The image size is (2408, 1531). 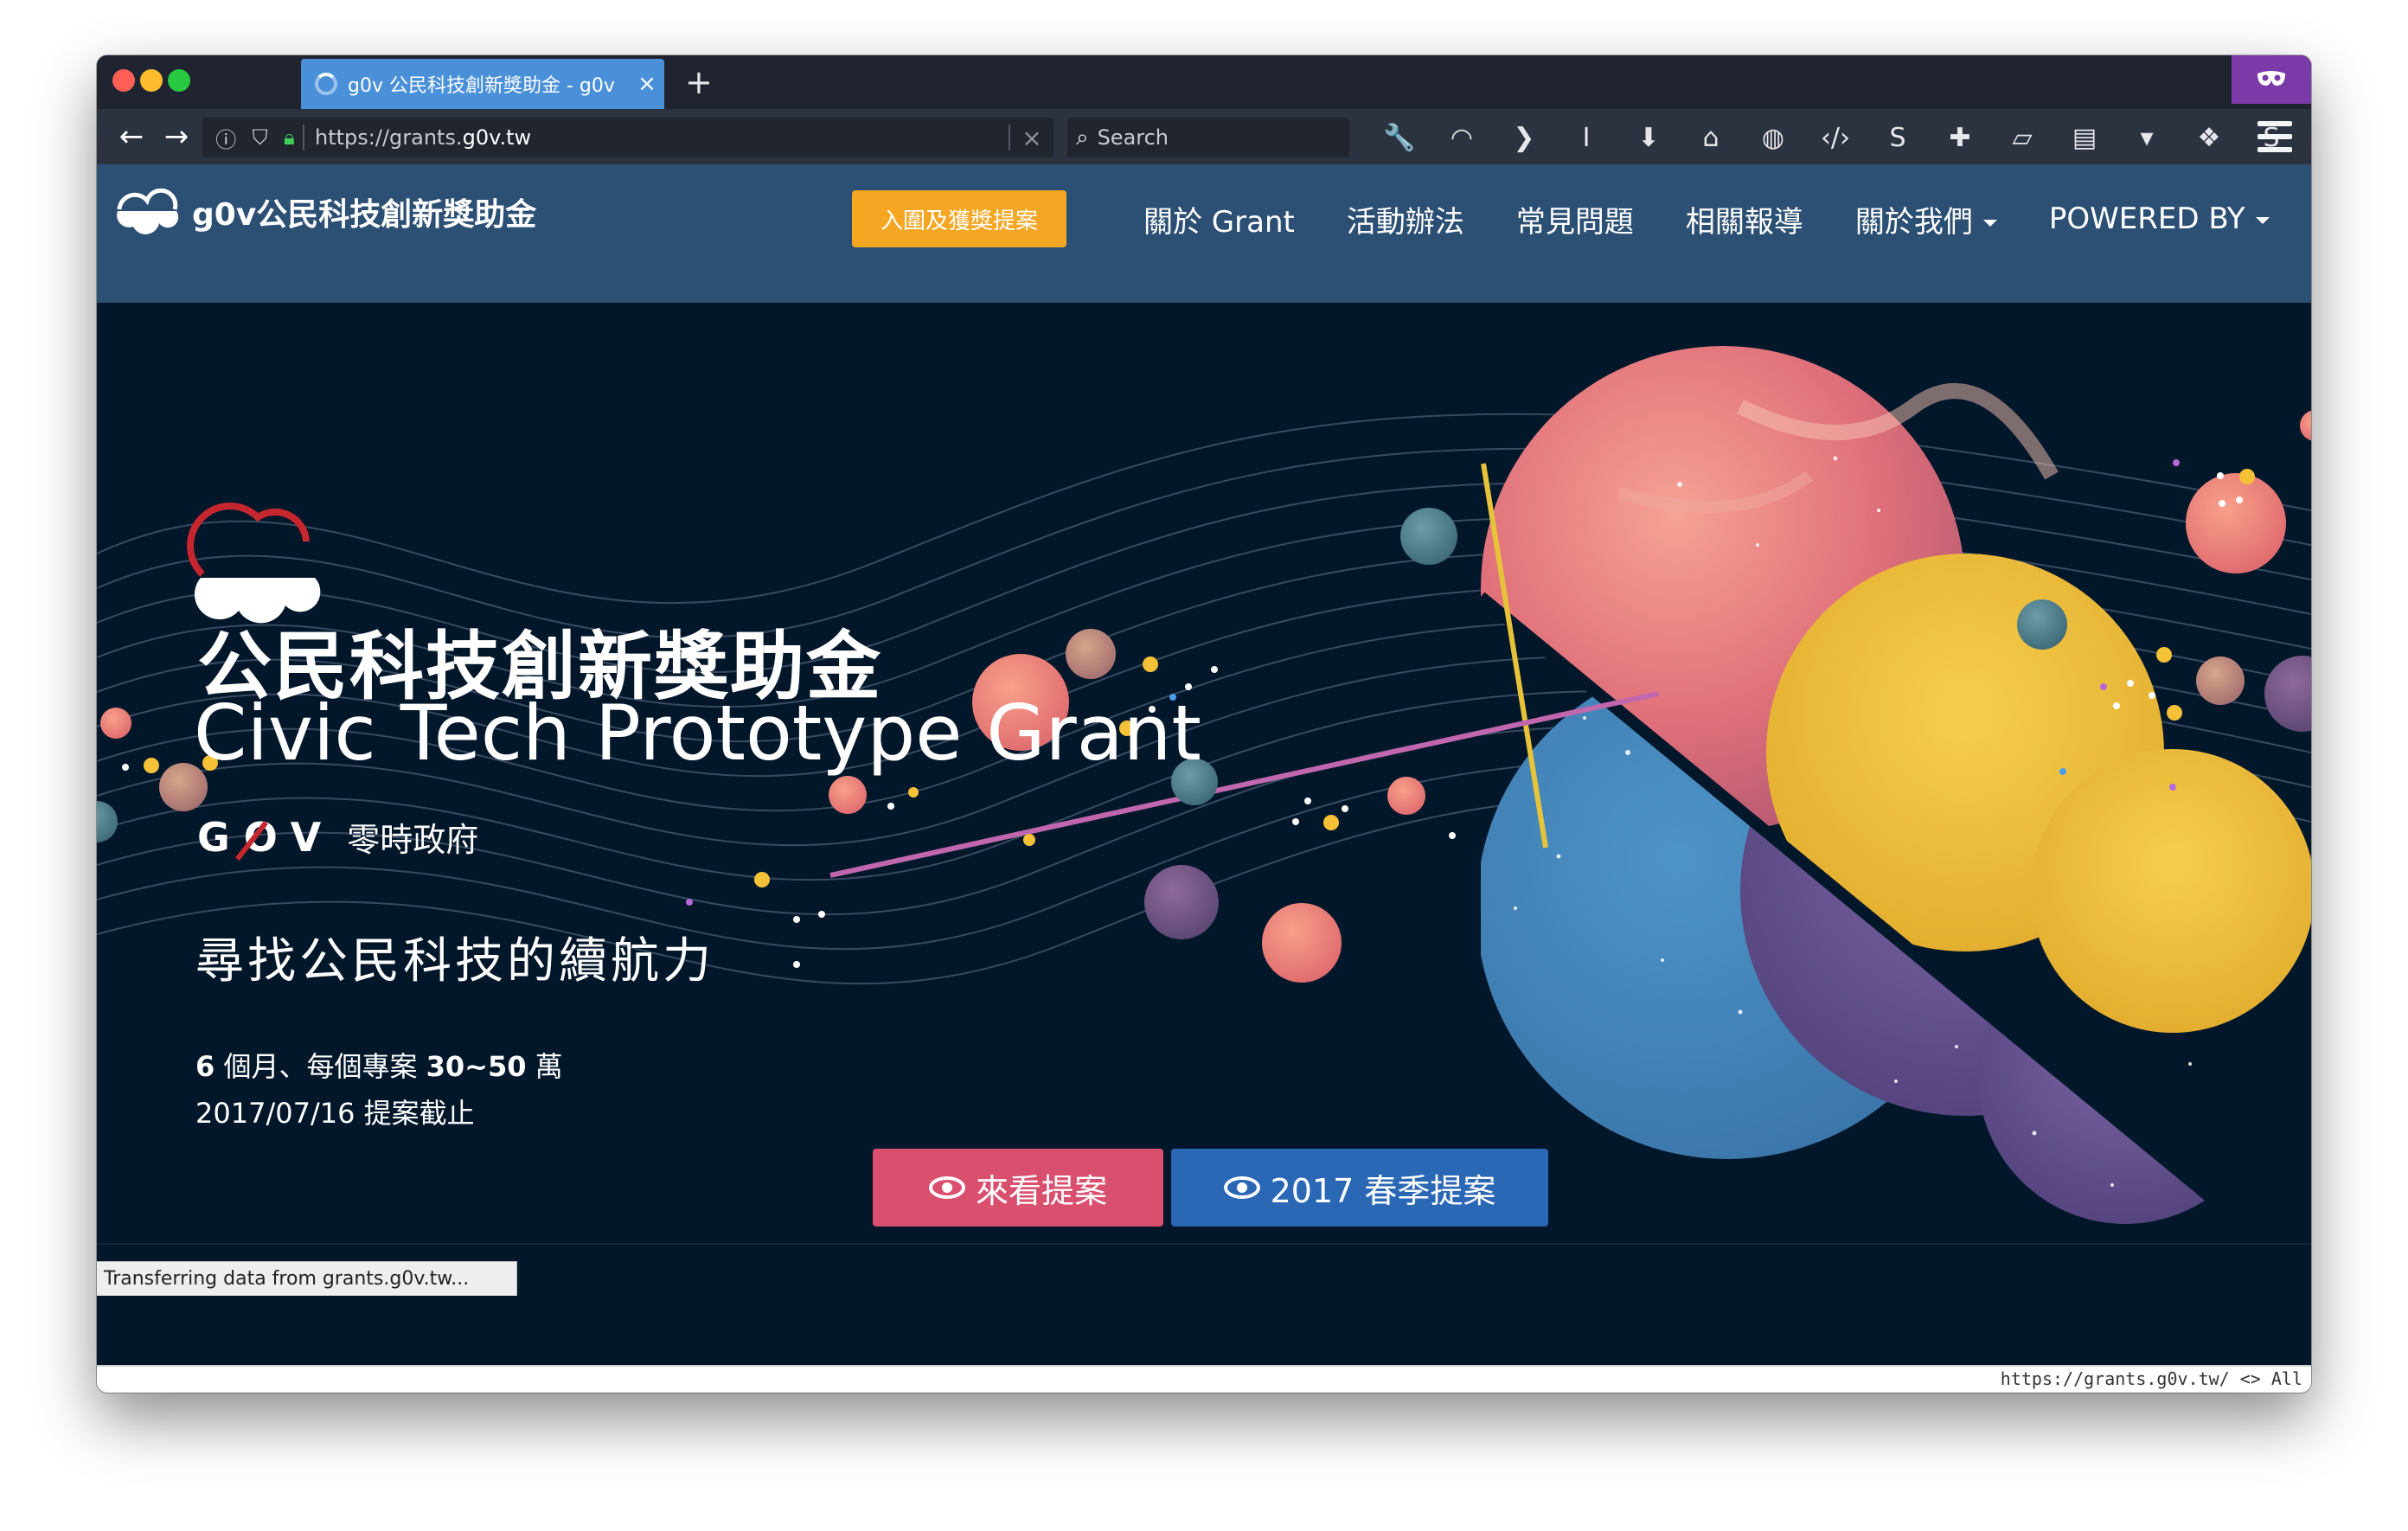 What do you see at coordinates (1648, 138) in the screenshot?
I see `download-icon: ⬇` at bounding box center [1648, 138].